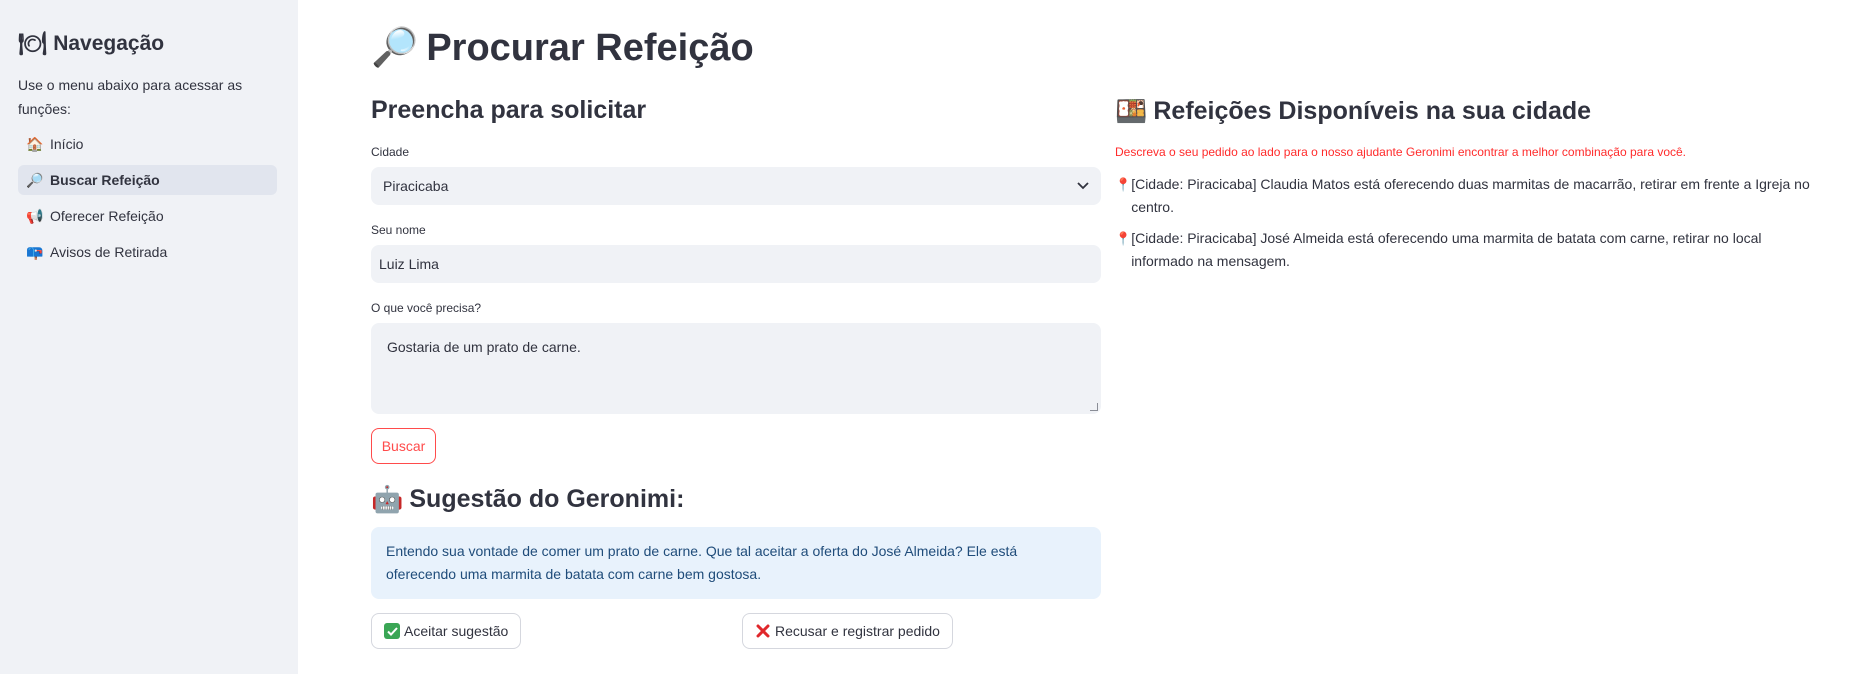 This screenshot has width=1857, height=674. I want to click on sidebar-item-label: Buscar Refeição, so click(105, 180).